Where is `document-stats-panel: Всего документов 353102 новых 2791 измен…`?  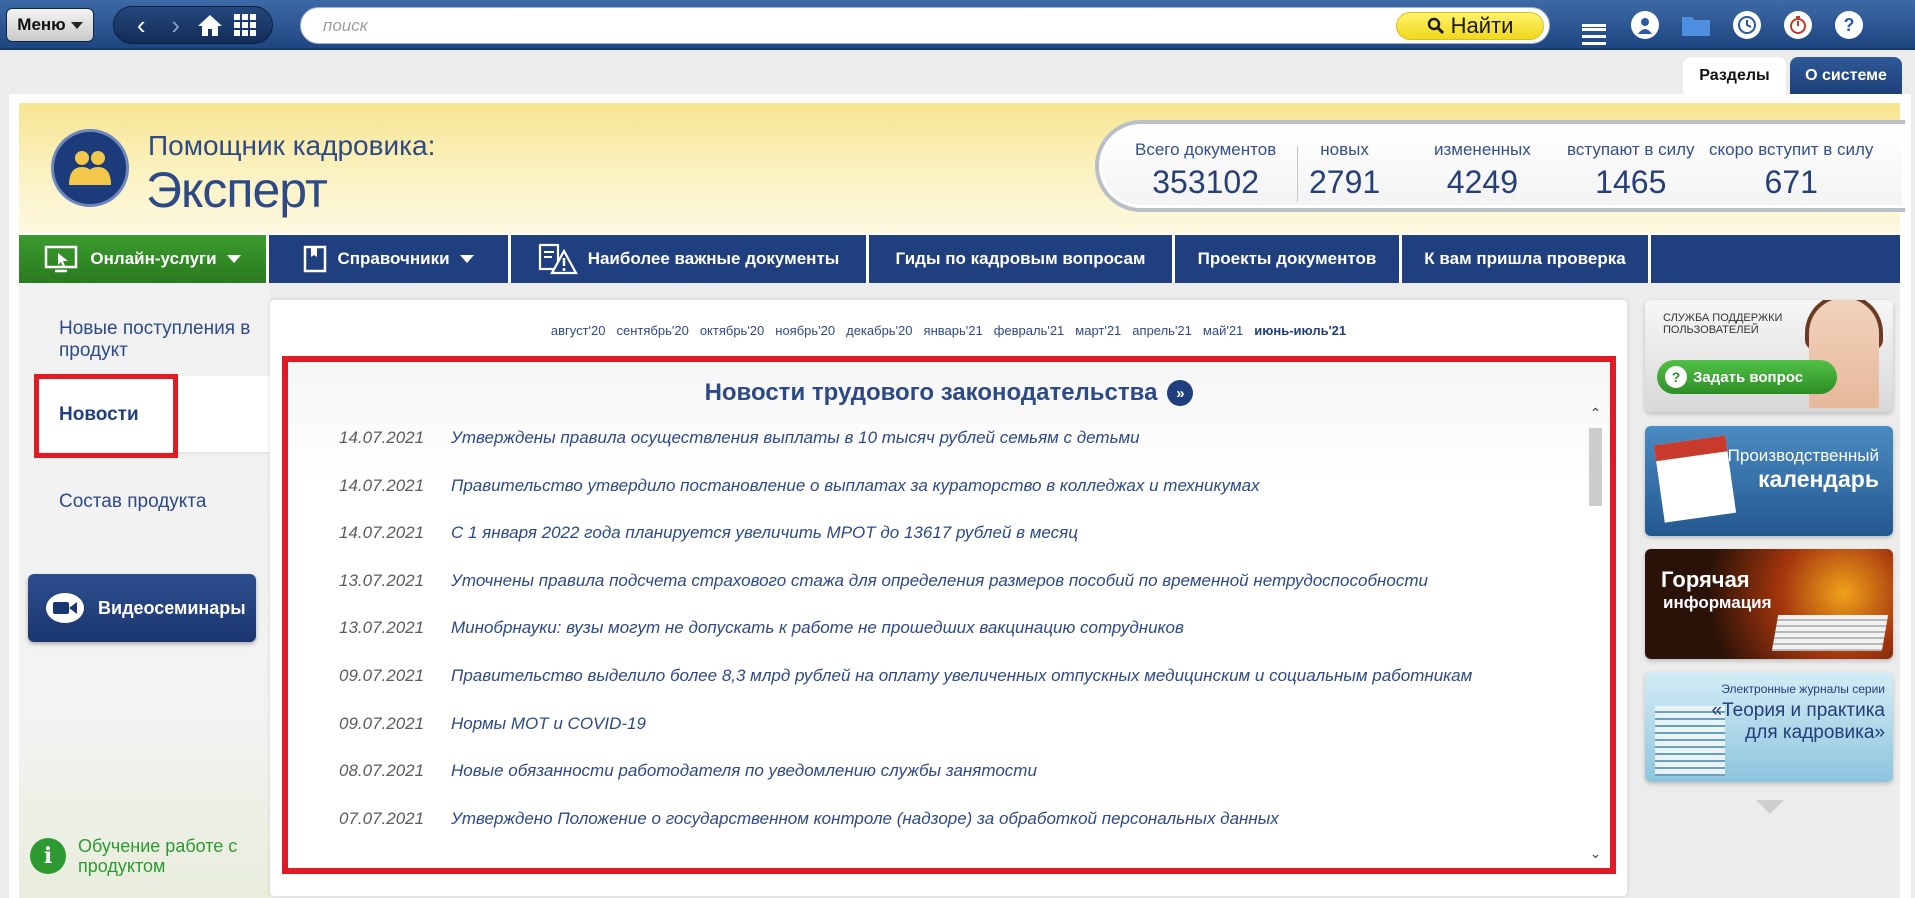 document-stats-panel: Всего документов 353102 новых 2791 измен… is located at coordinates (1500, 166).